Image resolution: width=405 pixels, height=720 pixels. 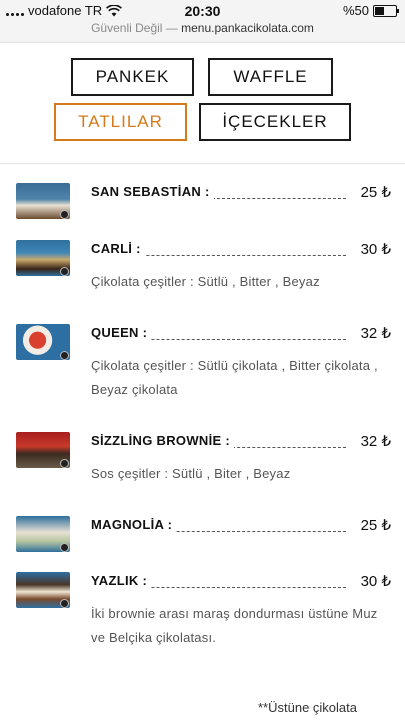 What do you see at coordinates (355, 10) in the screenshot?
I see `battery-percent: %50` at bounding box center [355, 10].